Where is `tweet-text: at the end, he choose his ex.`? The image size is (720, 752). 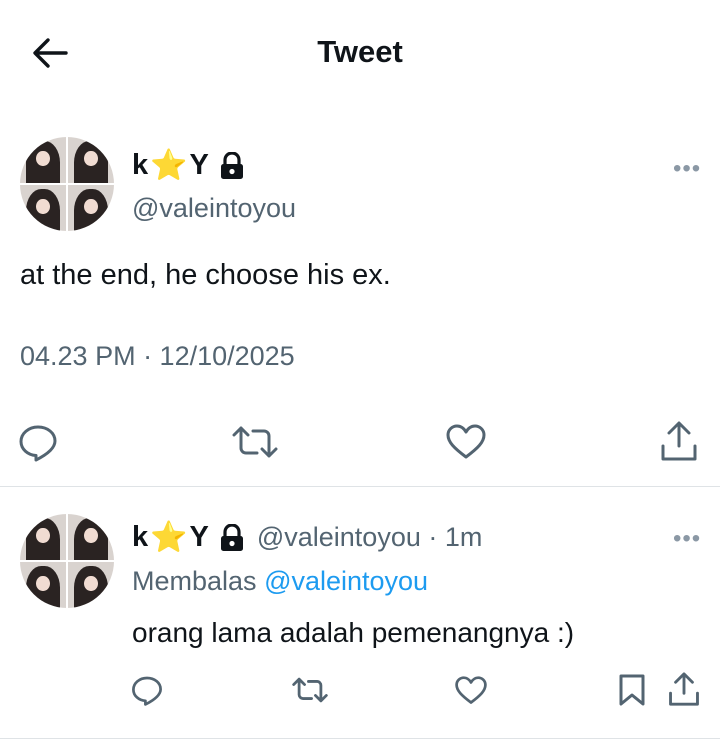
tweet-text: at the end, he choose his ex. is located at coordinates (205, 275).